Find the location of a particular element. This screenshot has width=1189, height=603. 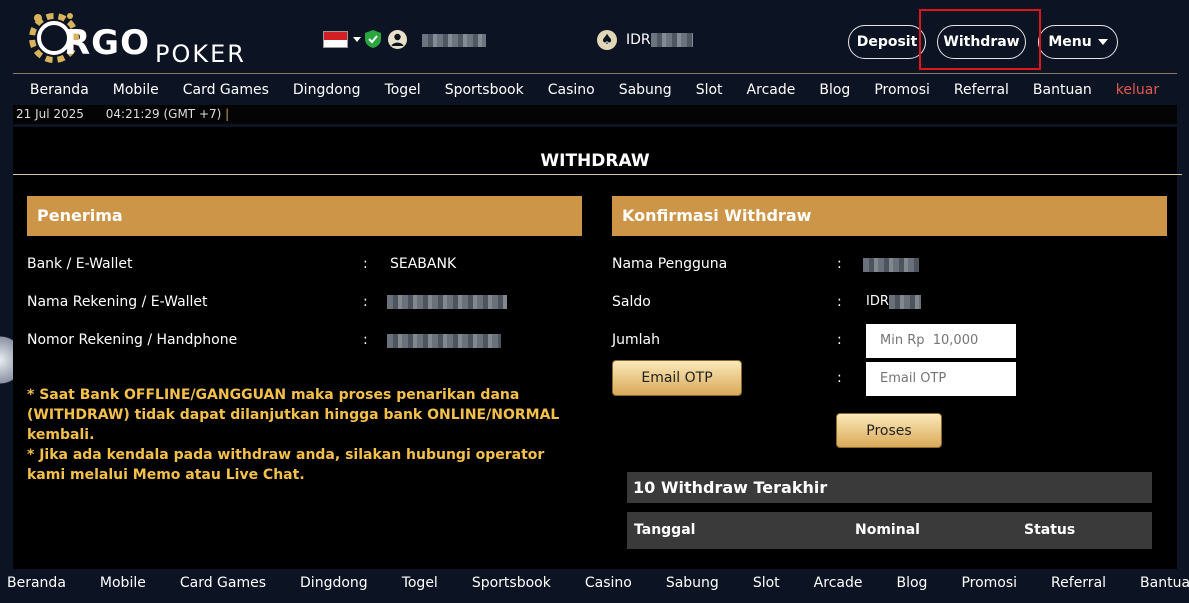

footer-nav-casino: Casino is located at coordinates (608, 583).